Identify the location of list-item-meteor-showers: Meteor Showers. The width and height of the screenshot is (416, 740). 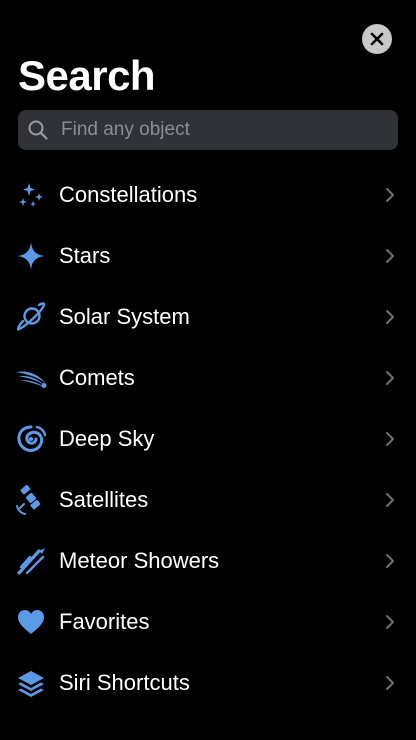
(208, 560).